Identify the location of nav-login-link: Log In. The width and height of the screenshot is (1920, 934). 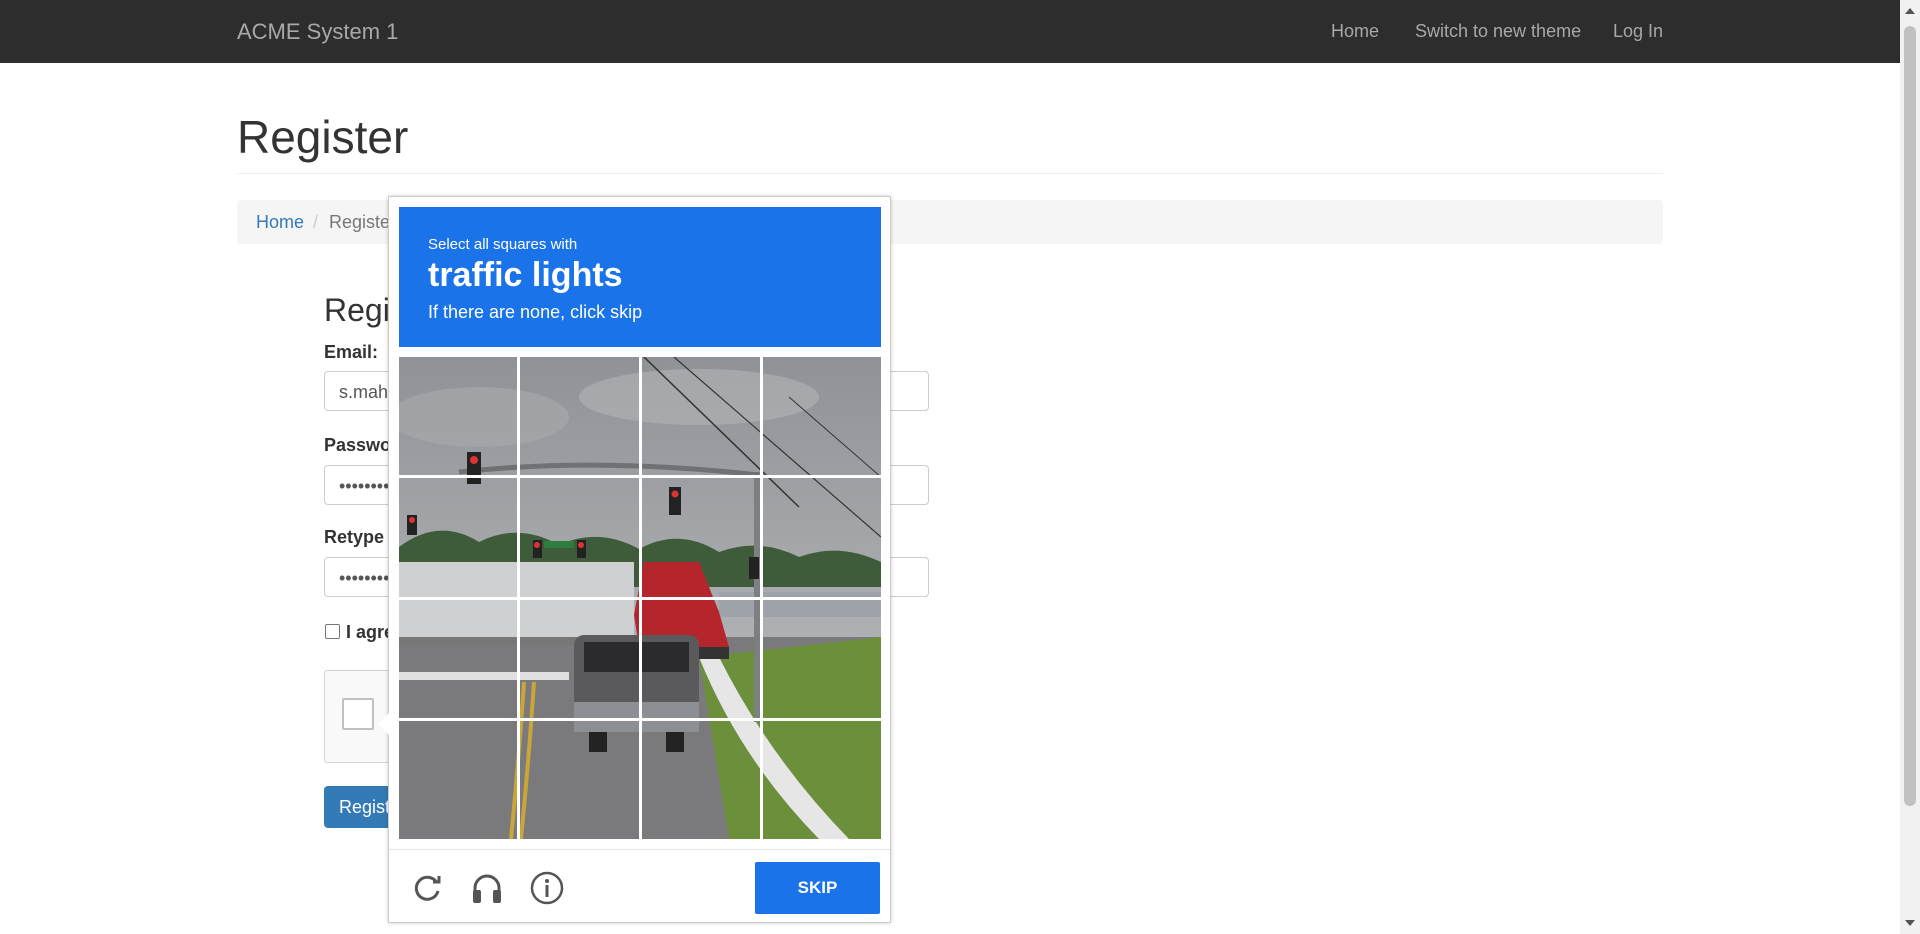
(1638, 31).